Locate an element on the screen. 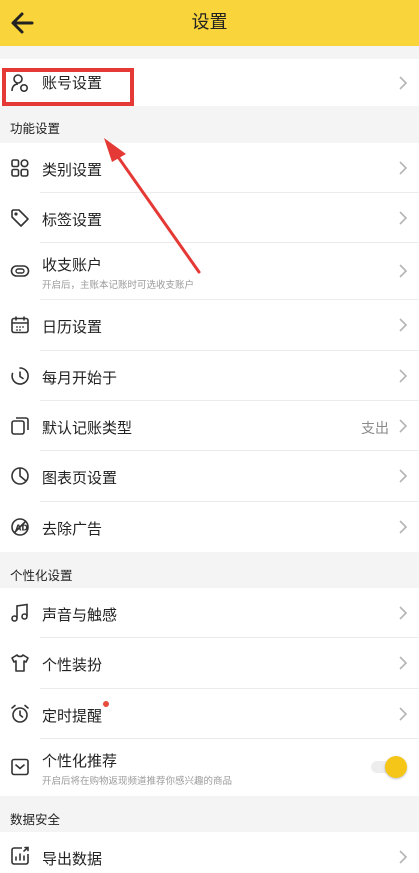 Image resolution: width=419 pixels, height=873 pixels. section-title: 数据安全 is located at coordinates (35, 819).